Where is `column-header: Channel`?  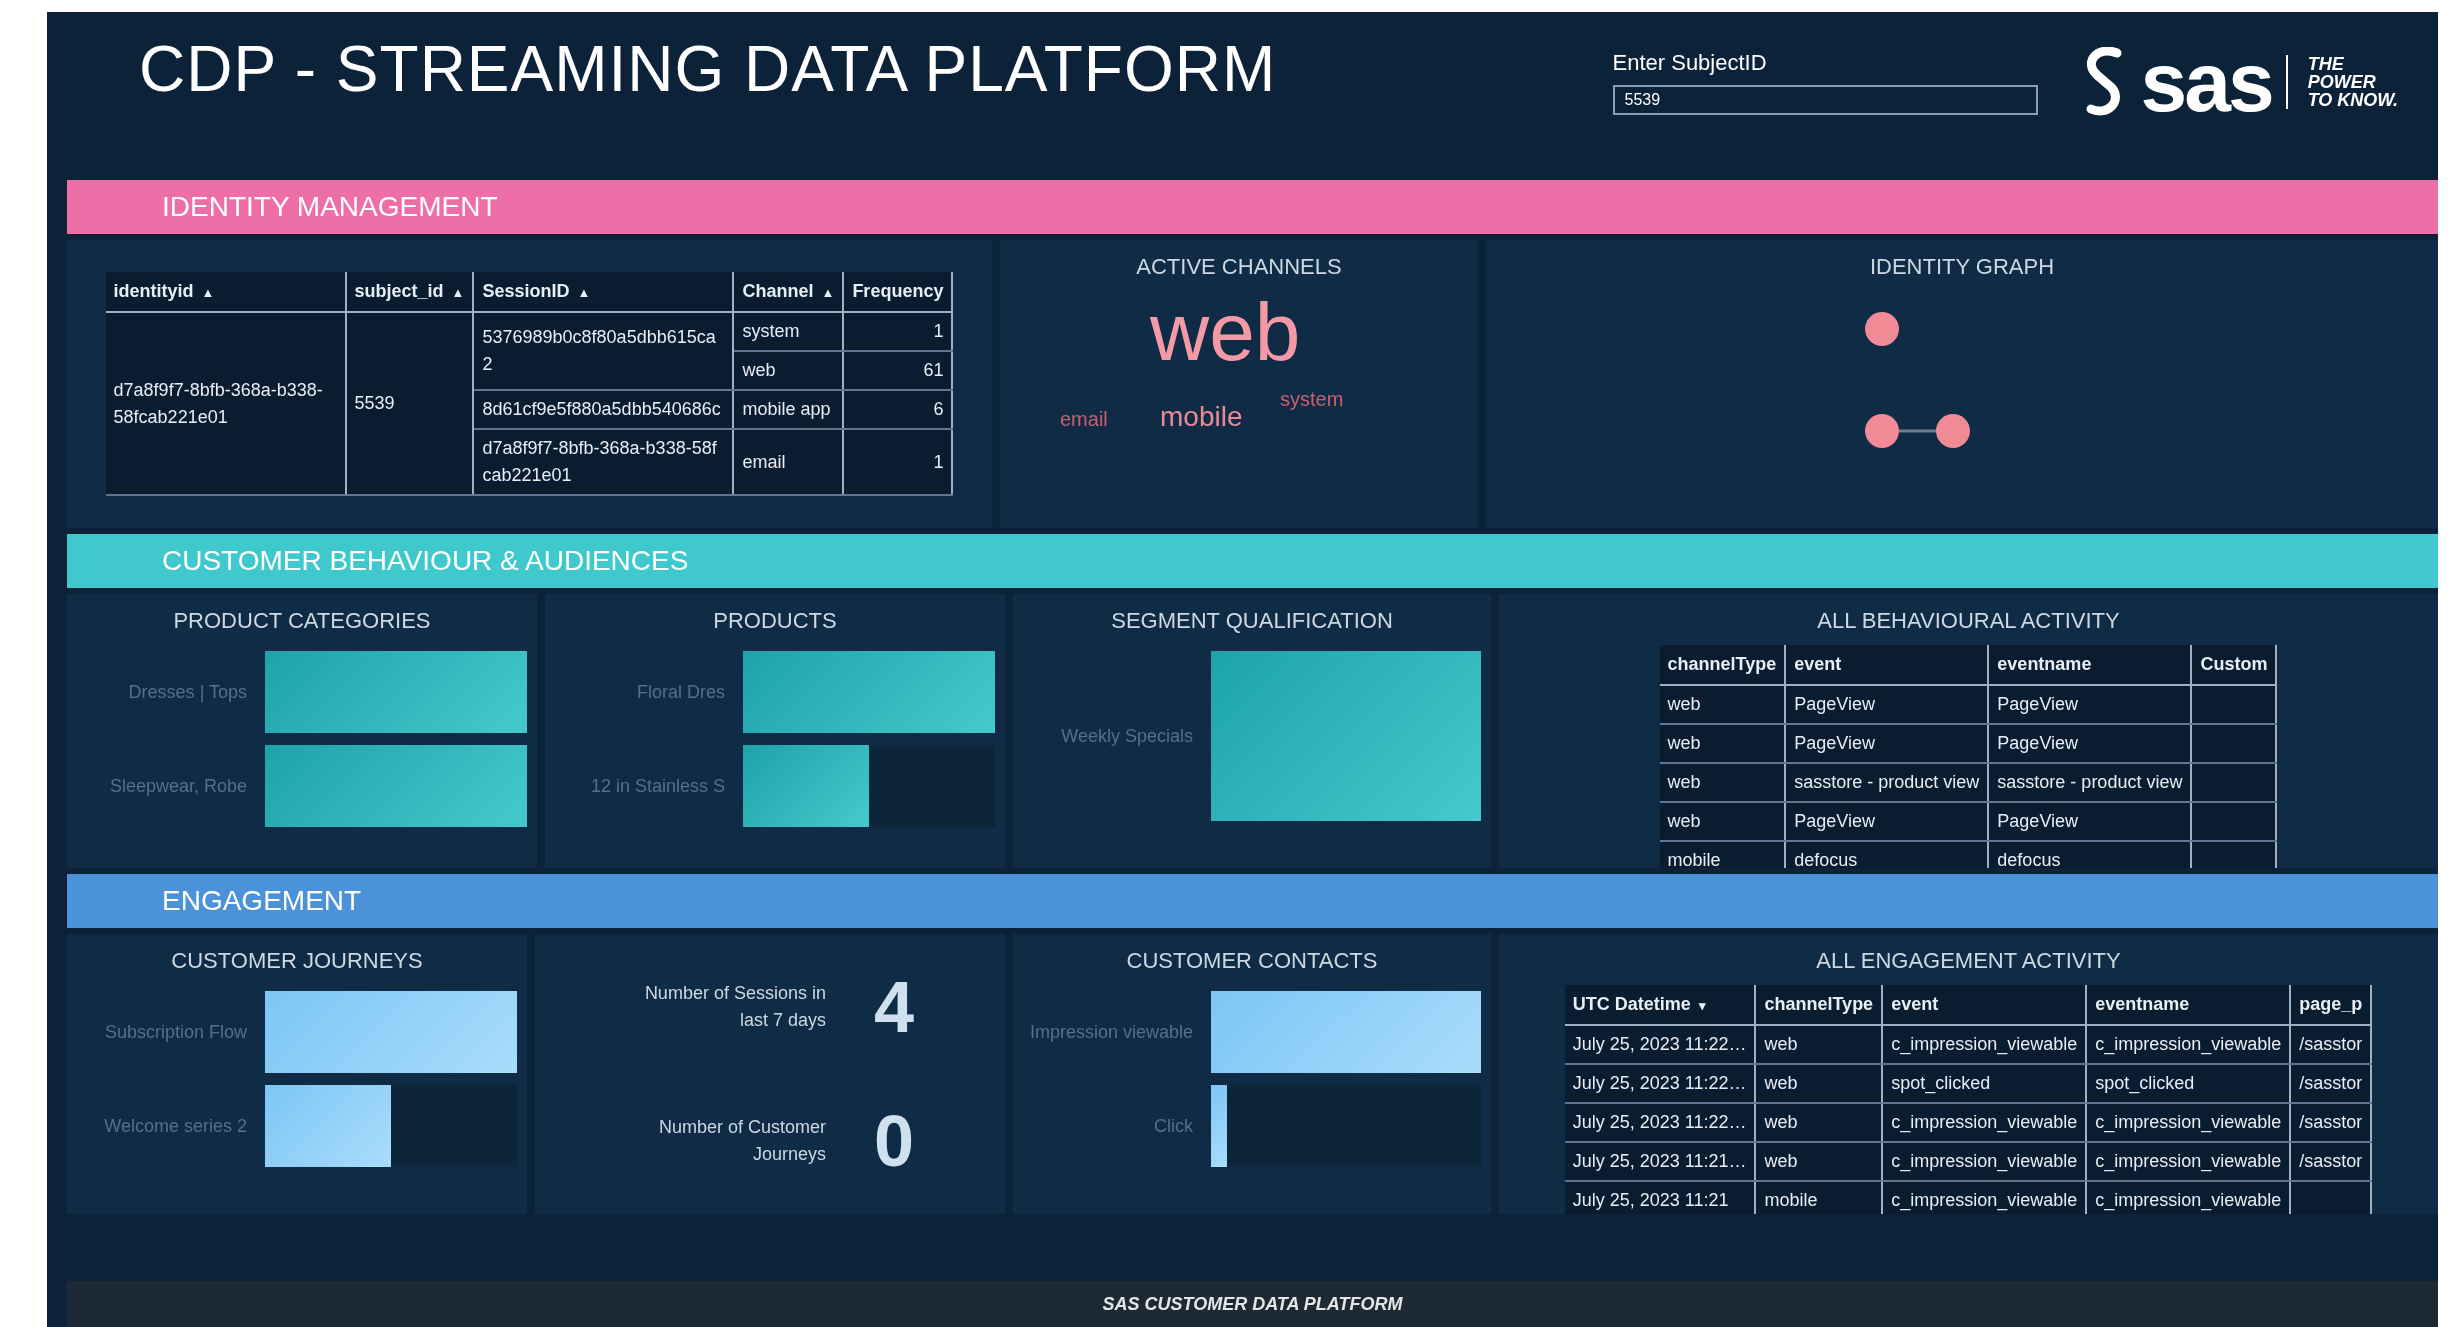 column-header: Channel is located at coordinates (778, 291).